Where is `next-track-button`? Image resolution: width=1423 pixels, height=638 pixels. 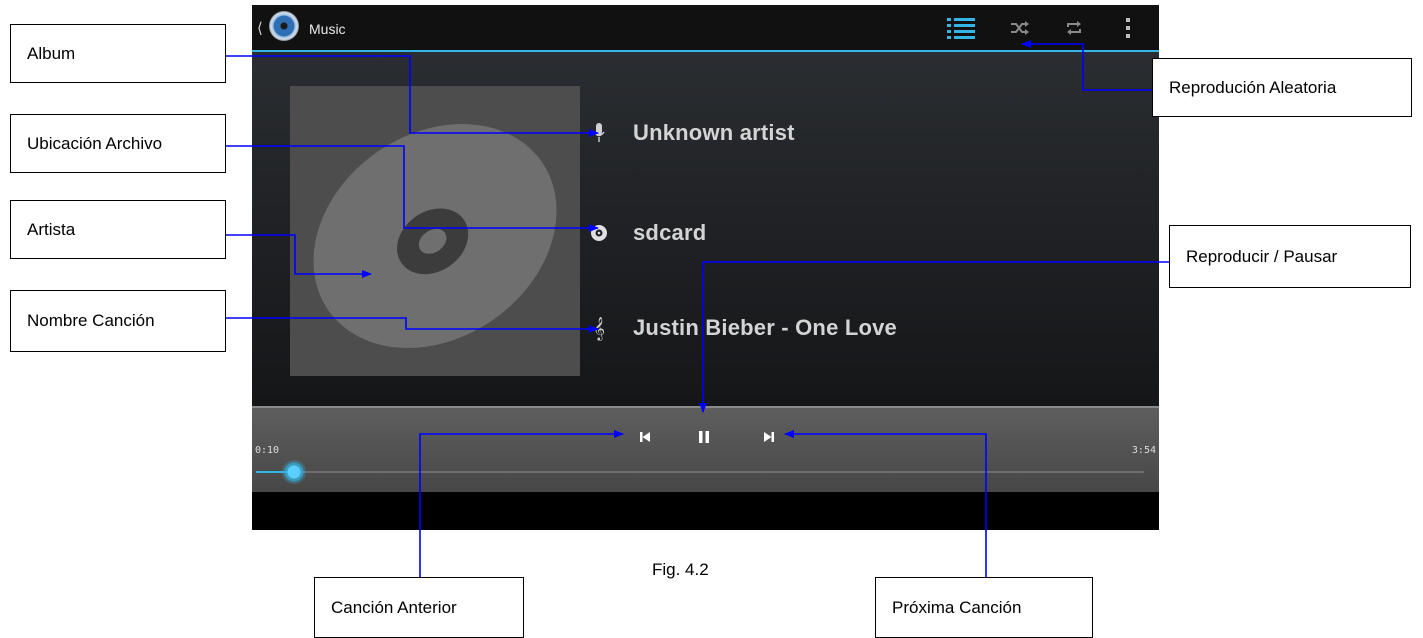
next-track-button is located at coordinates (769, 437).